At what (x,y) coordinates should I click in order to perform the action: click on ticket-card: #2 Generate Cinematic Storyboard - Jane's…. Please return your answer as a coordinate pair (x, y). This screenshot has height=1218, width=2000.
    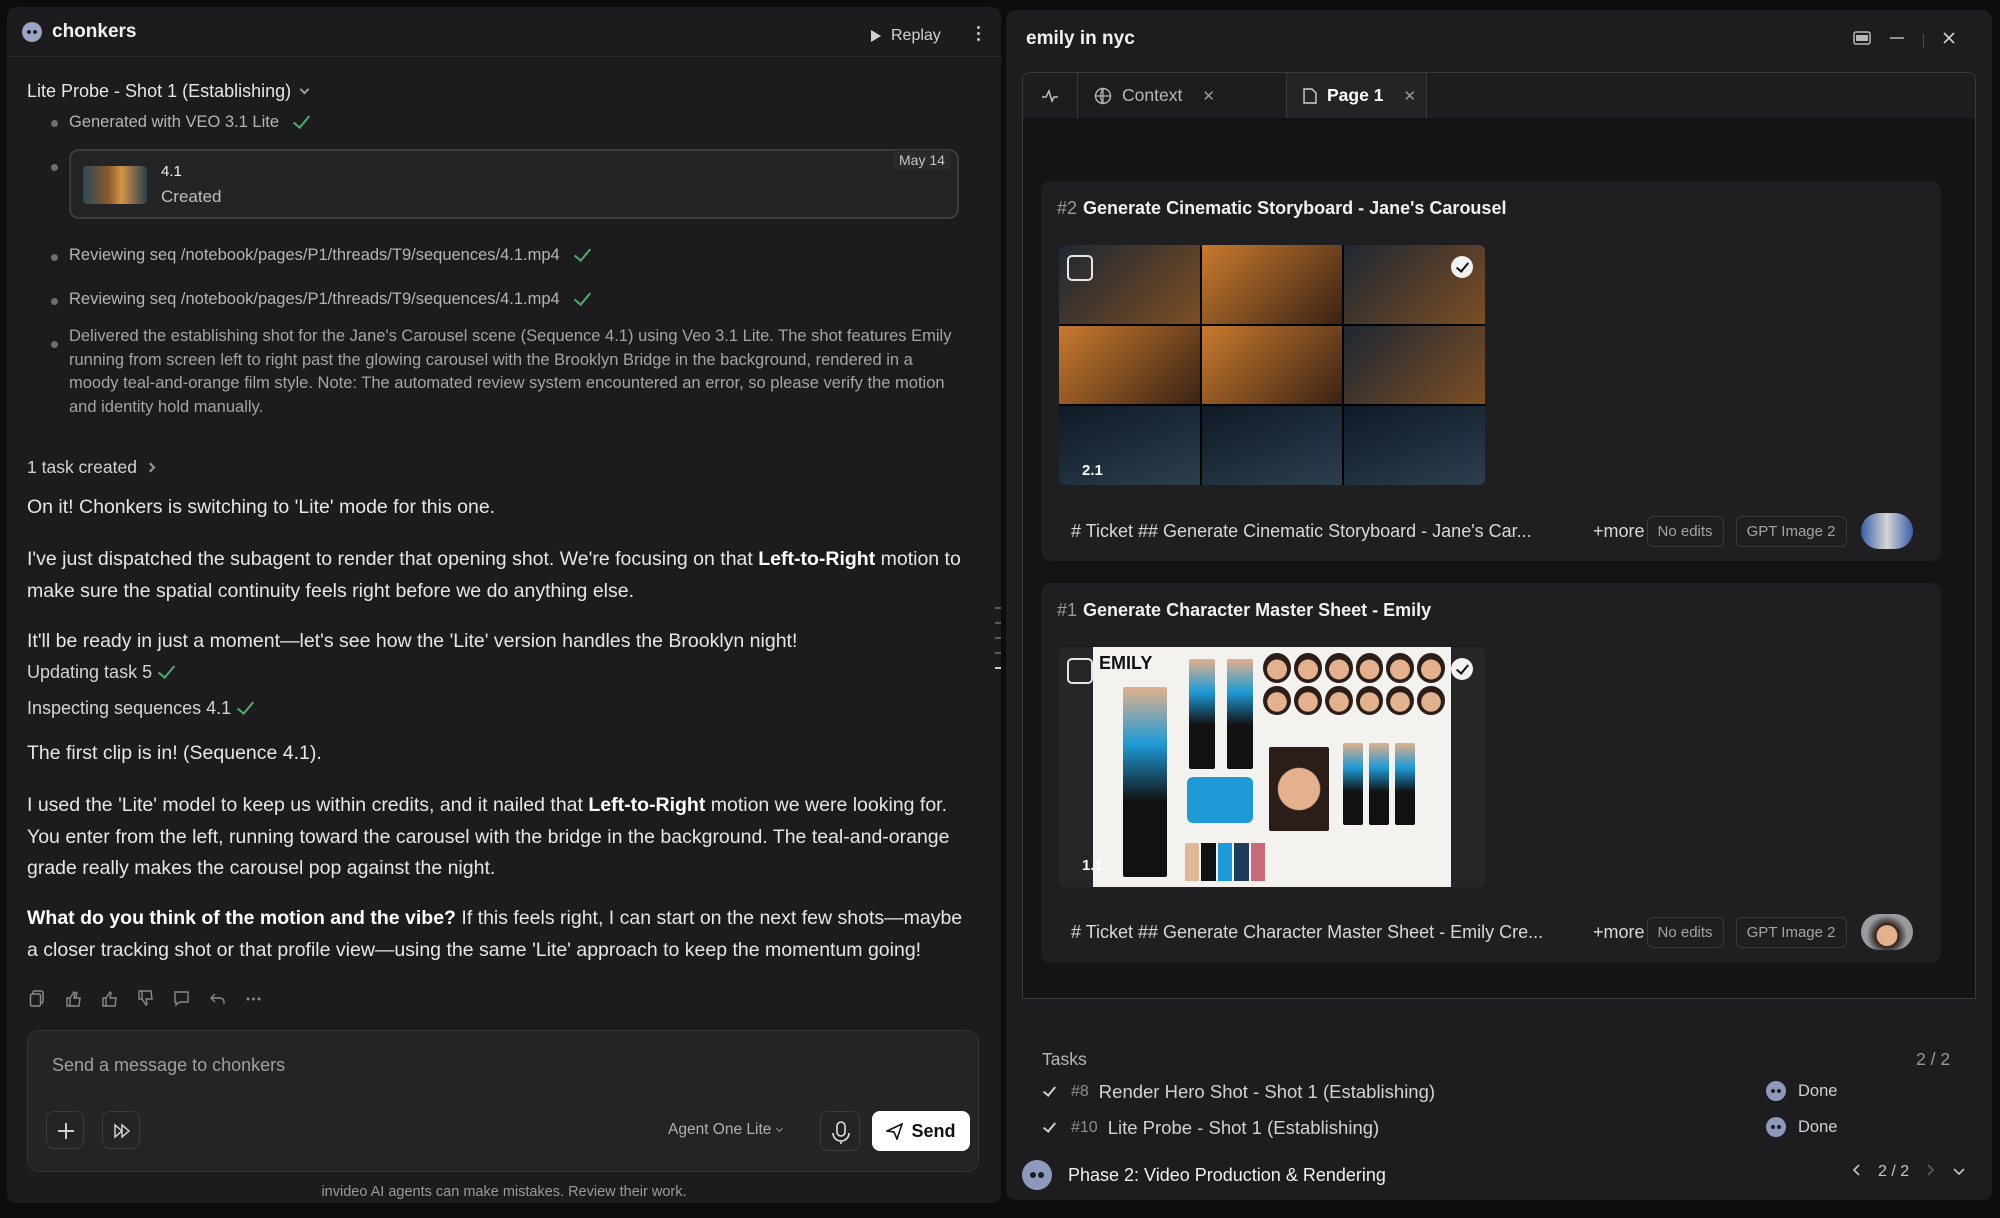
    Looking at the image, I should click on (1491, 371).